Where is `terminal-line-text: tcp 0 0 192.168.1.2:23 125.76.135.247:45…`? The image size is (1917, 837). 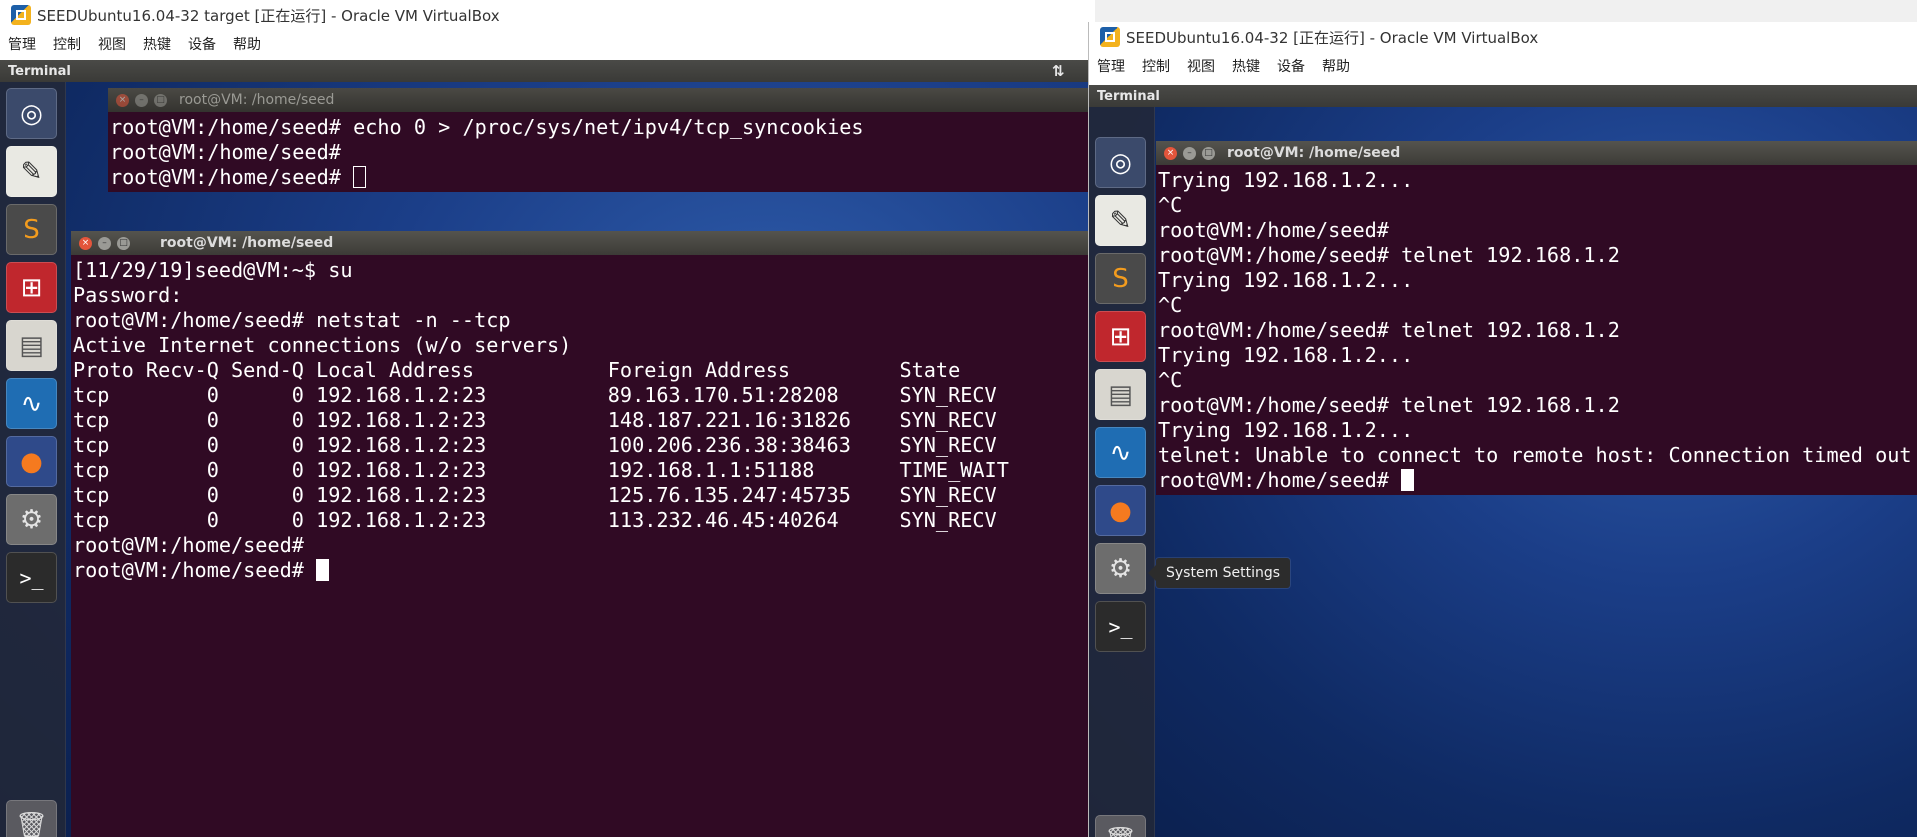
terminal-line-text: tcp 0 0 192.168.1.2:23 125.76.135.247:45… is located at coordinates (535, 495).